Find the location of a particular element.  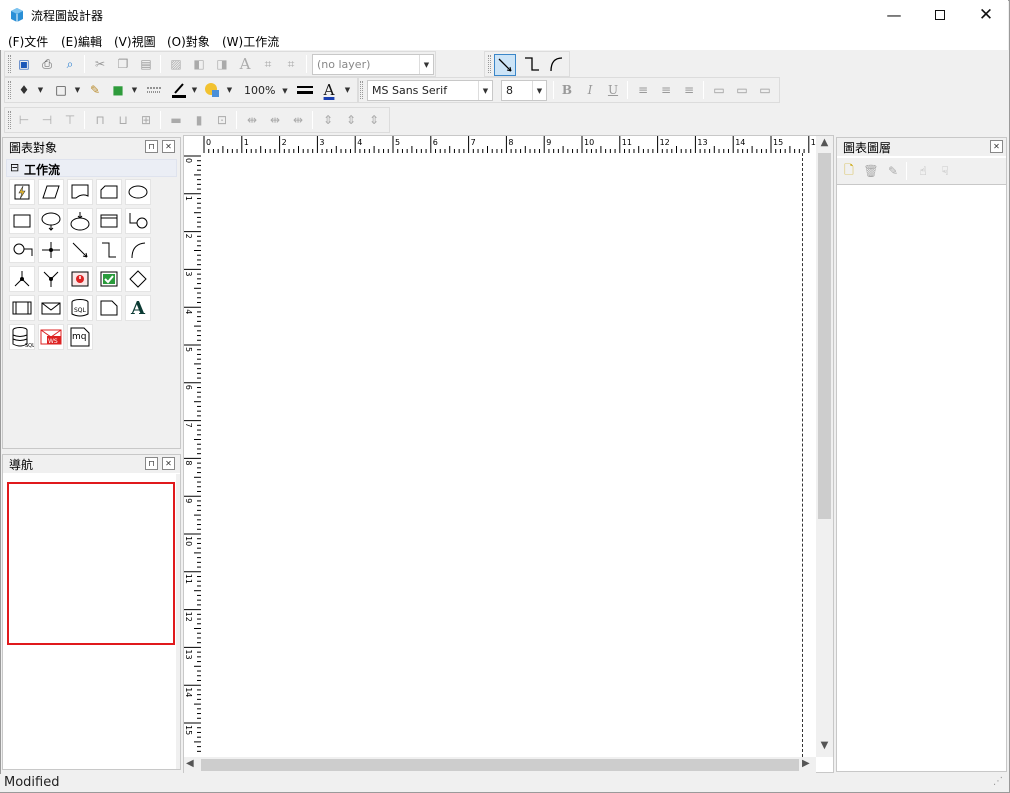

line-color-icon is located at coordinates (179, 90).